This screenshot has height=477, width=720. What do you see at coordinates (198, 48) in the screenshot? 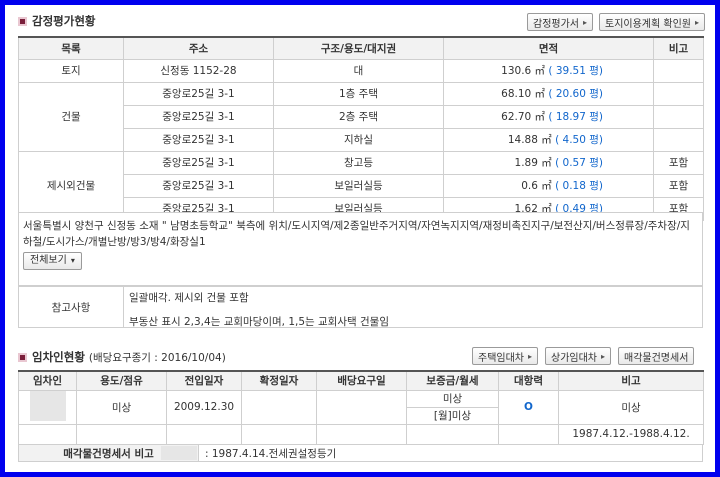
I see `header-address: 주소` at bounding box center [198, 48].